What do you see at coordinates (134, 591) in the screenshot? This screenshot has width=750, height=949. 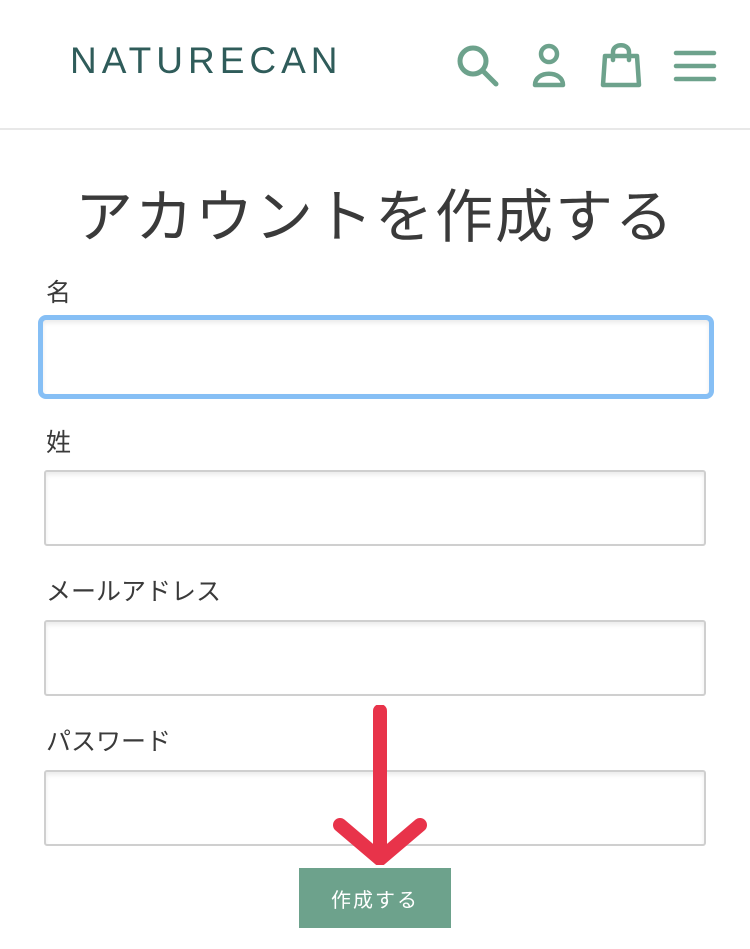 I see `email-label: メールアドレス` at bounding box center [134, 591].